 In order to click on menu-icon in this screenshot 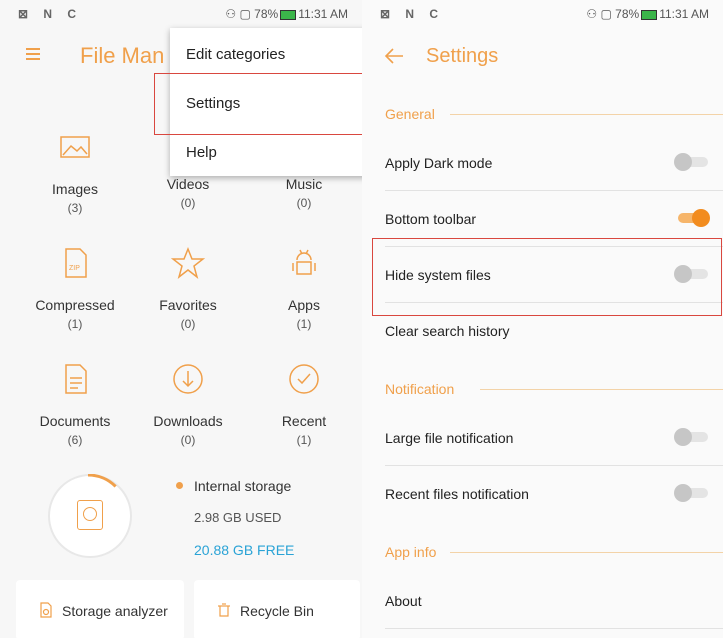, I will do `click(33, 54)`.